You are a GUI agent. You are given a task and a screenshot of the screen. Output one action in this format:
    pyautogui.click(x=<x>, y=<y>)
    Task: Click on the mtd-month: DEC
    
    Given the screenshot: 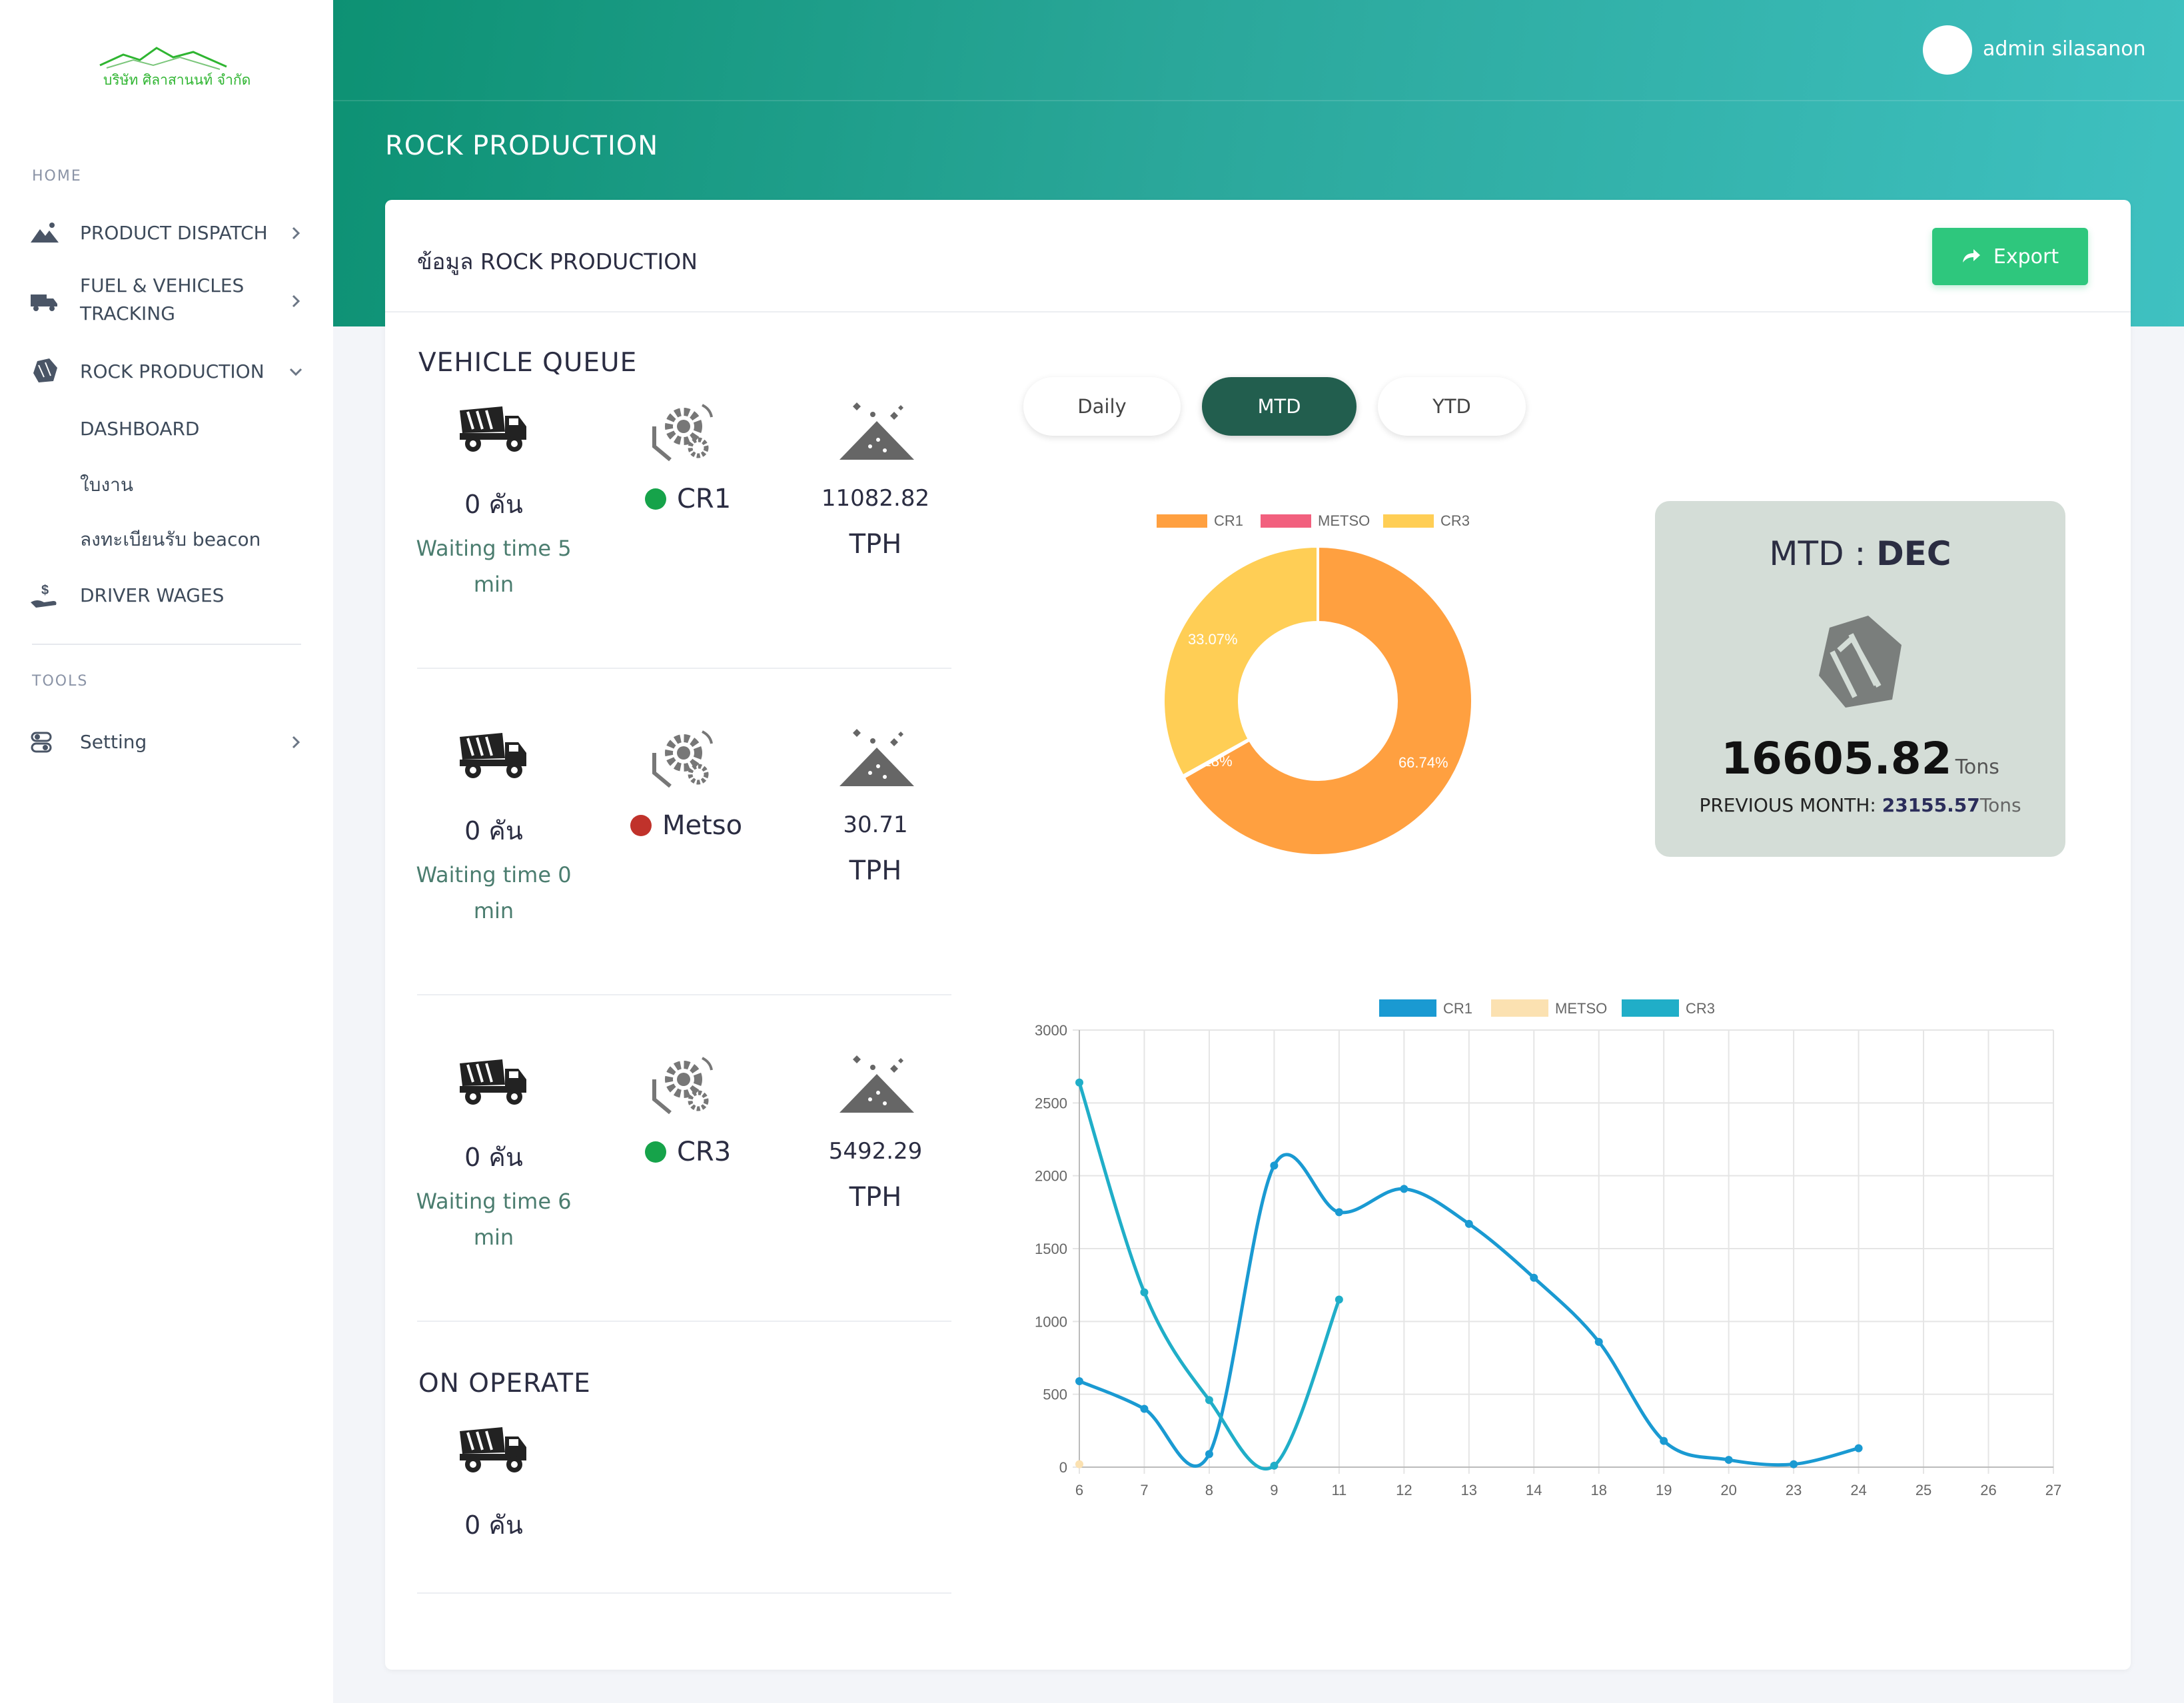 What is the action you would take?
    pyautogui.click(x=1913, y=553)
    